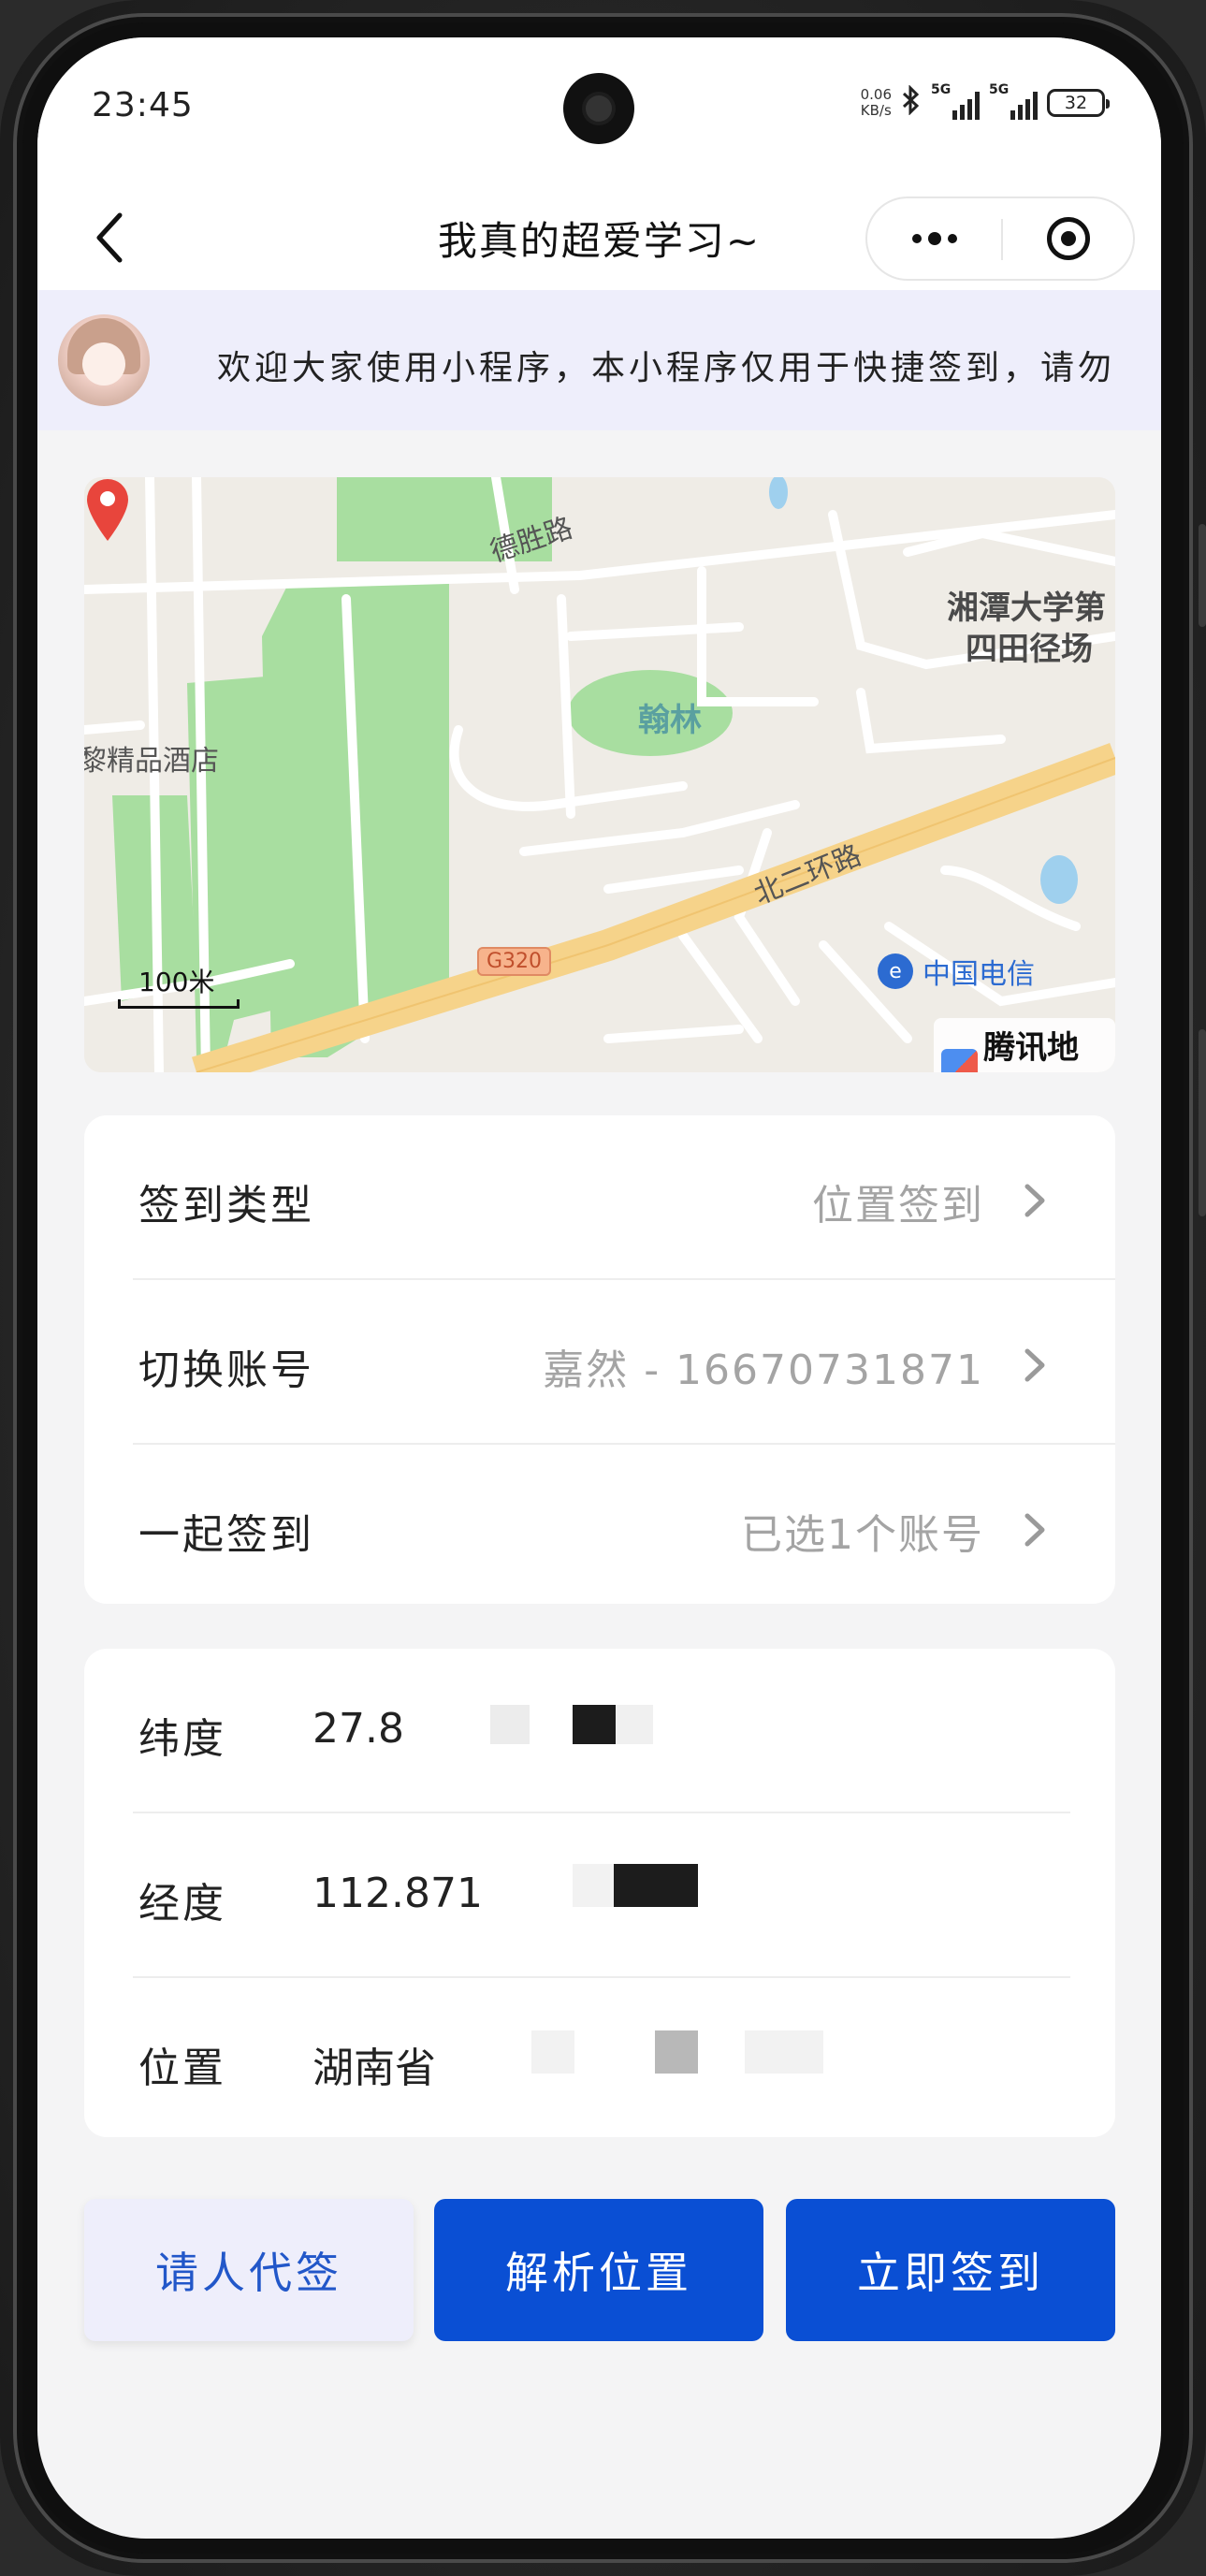  What do you see at coordinates (599, 2057) in the screenshot?
I see `address-row: 位置 湖南省` at bounding box center [599, 2057].